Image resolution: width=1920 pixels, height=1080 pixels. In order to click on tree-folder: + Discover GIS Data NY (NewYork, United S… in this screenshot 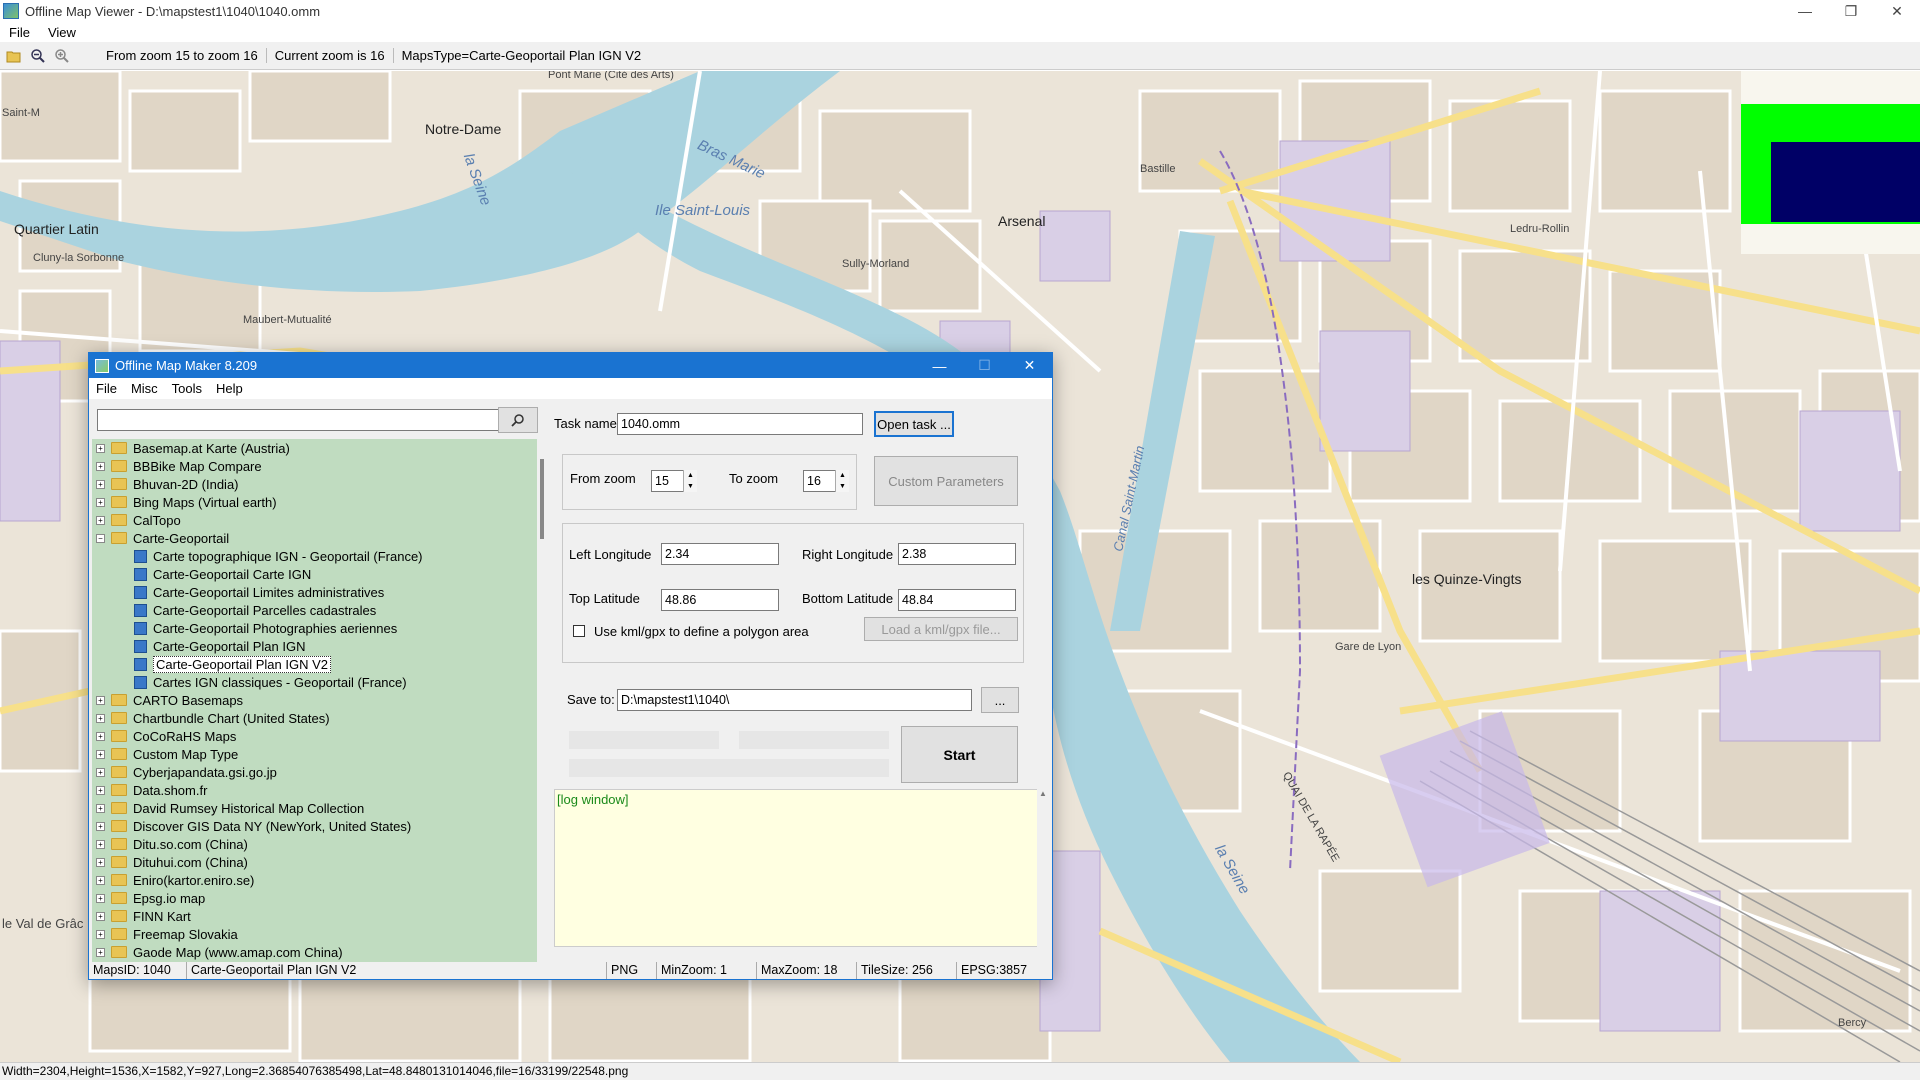, I will do `click(314, 826)`.